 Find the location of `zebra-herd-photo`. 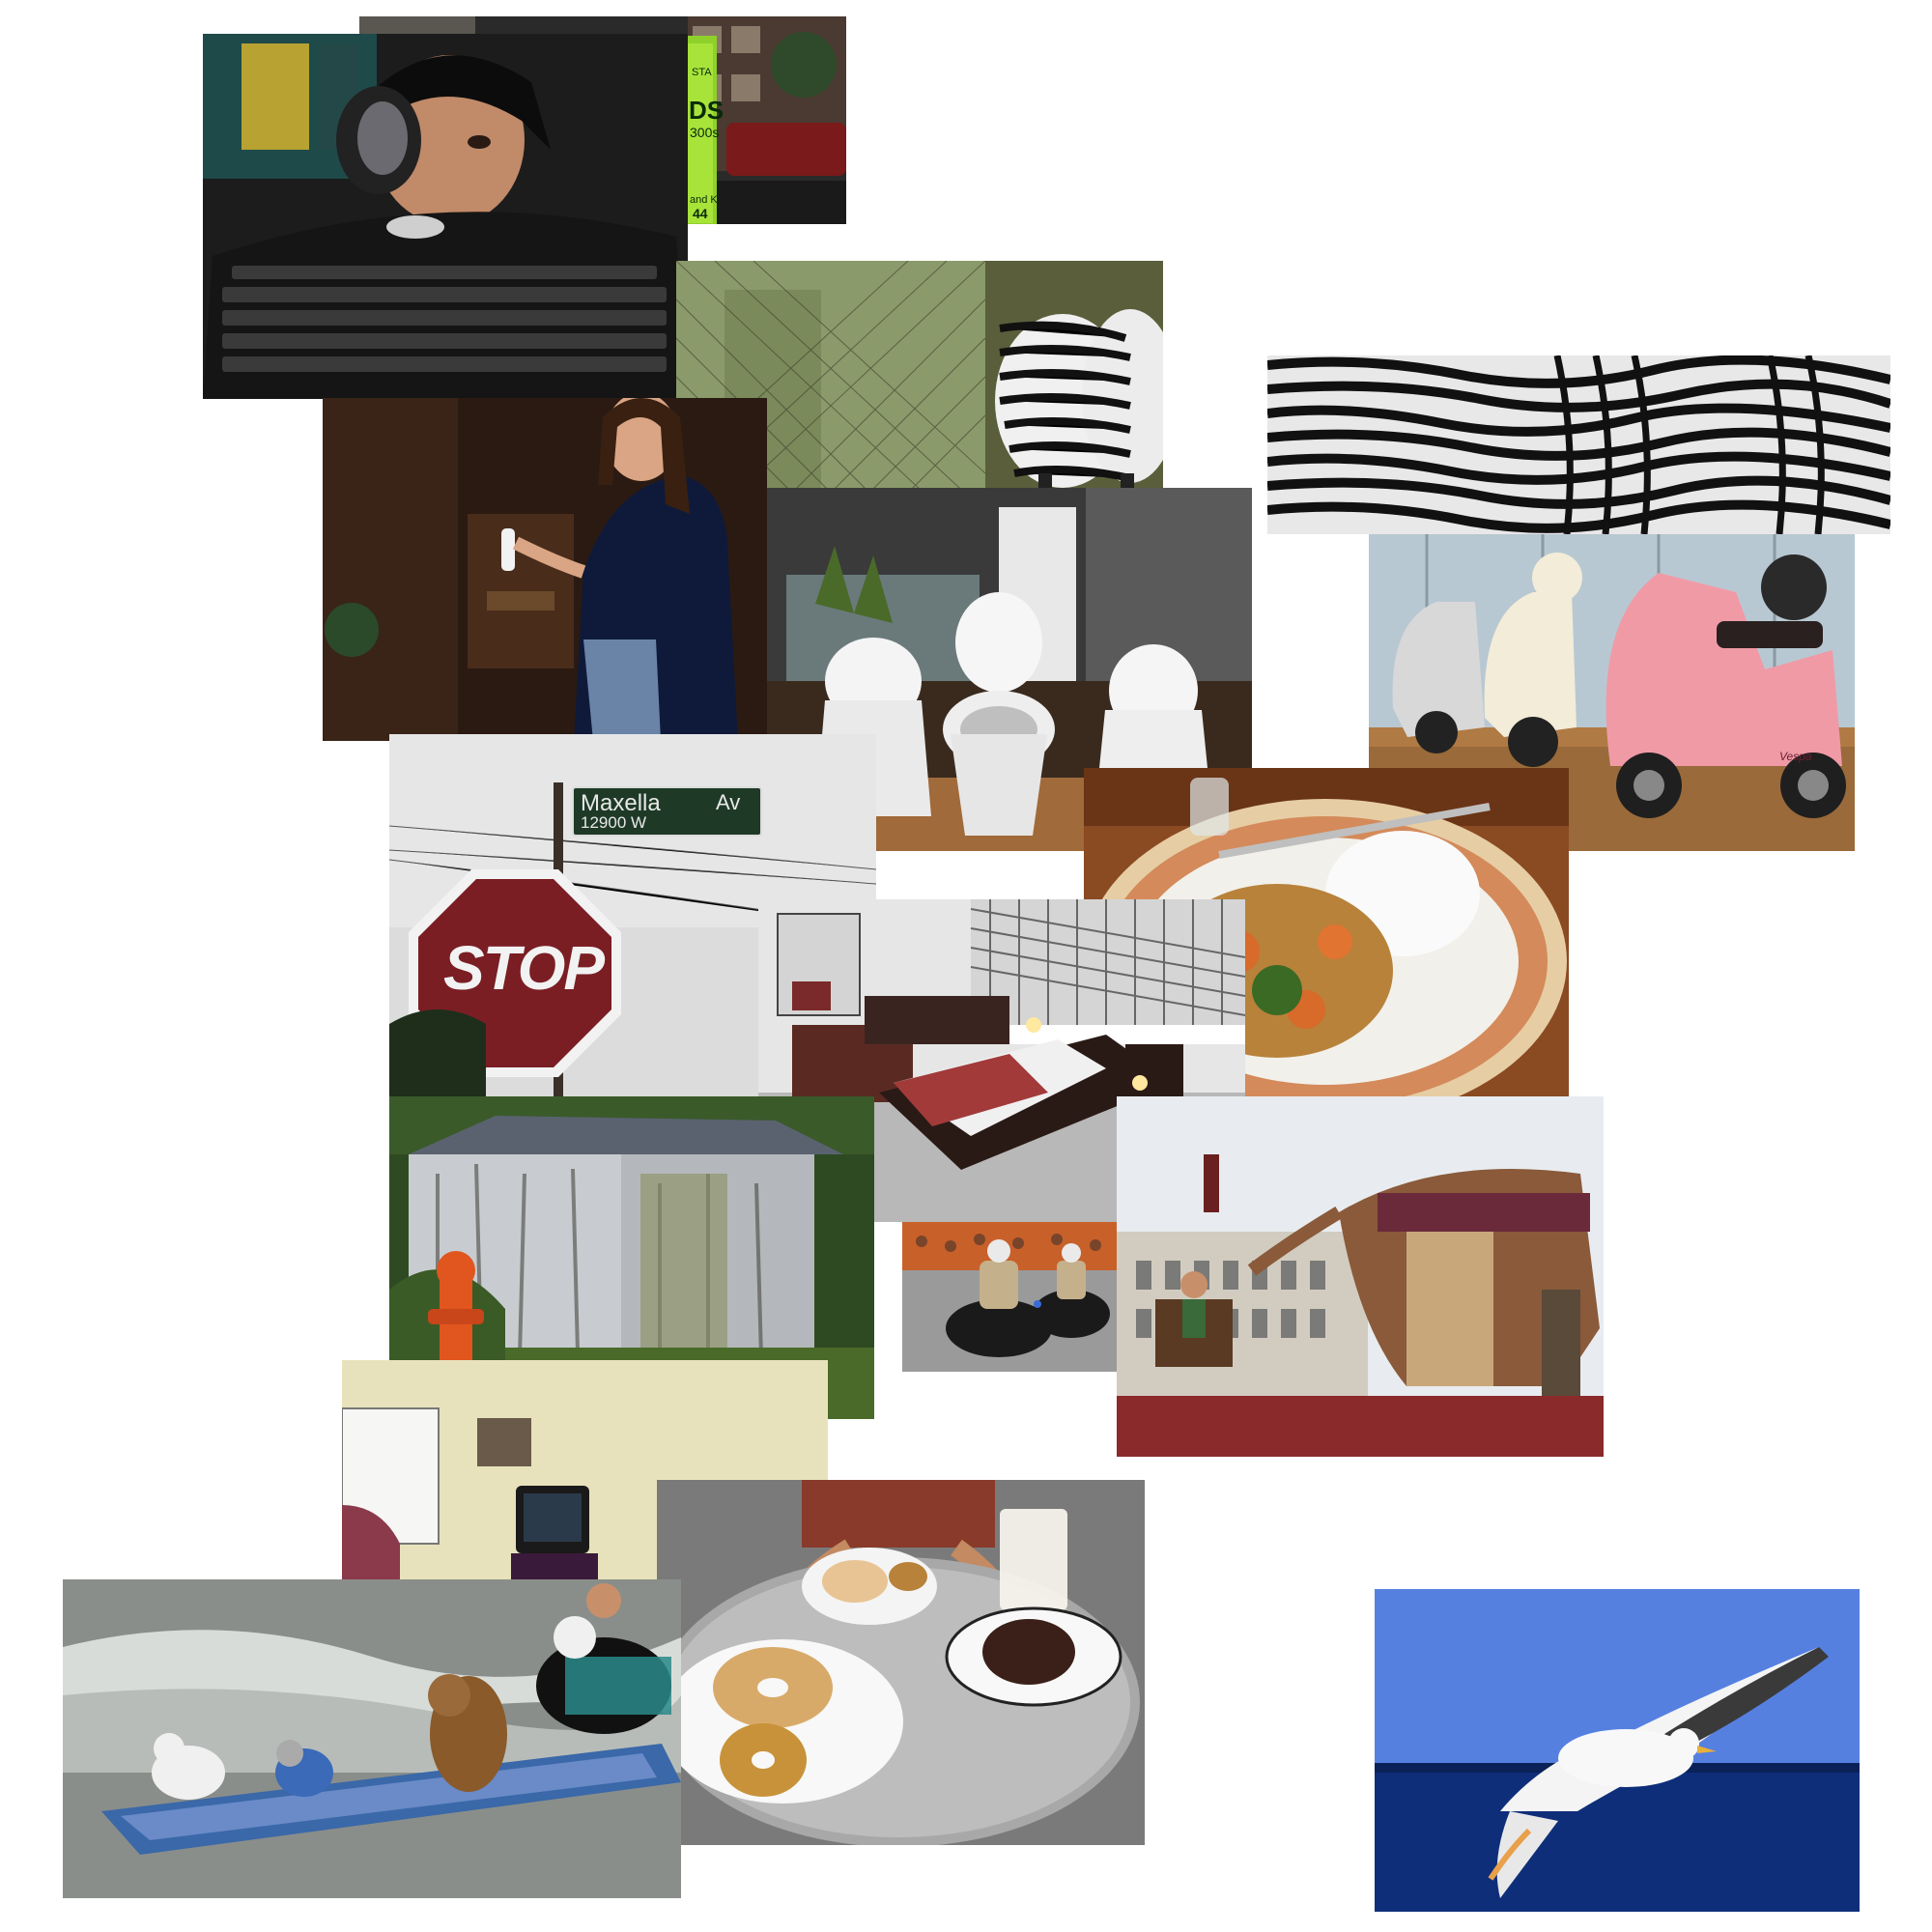

zebra-herd-photo is located at coordinates (1578, 444).